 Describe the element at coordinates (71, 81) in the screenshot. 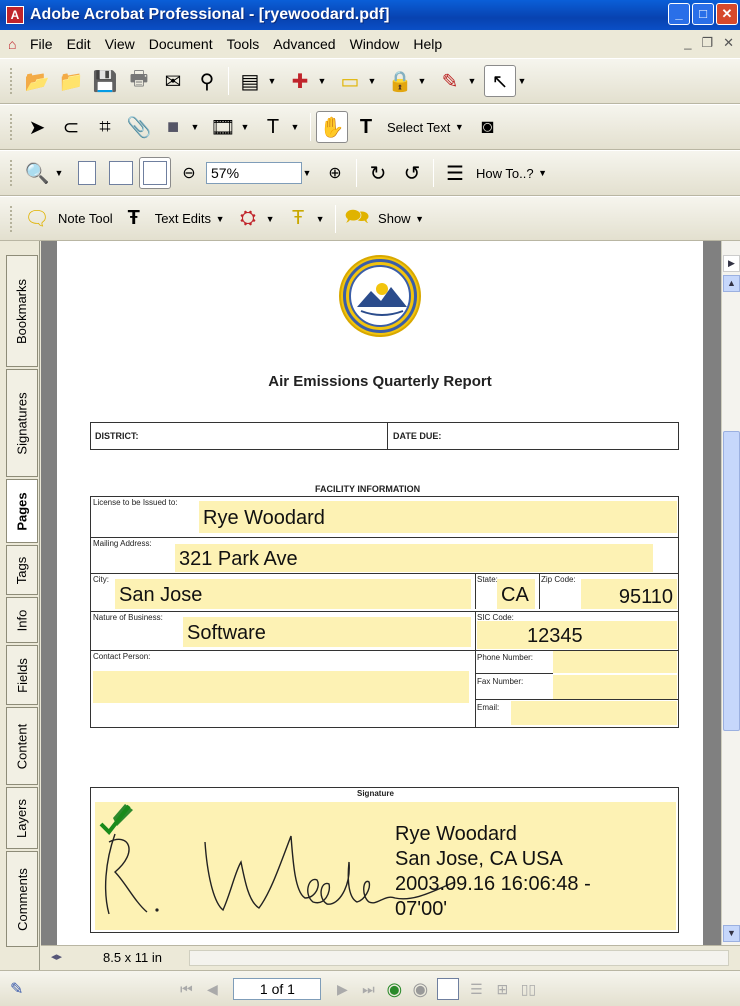

I see `organizer-icon: 📁` at that location.